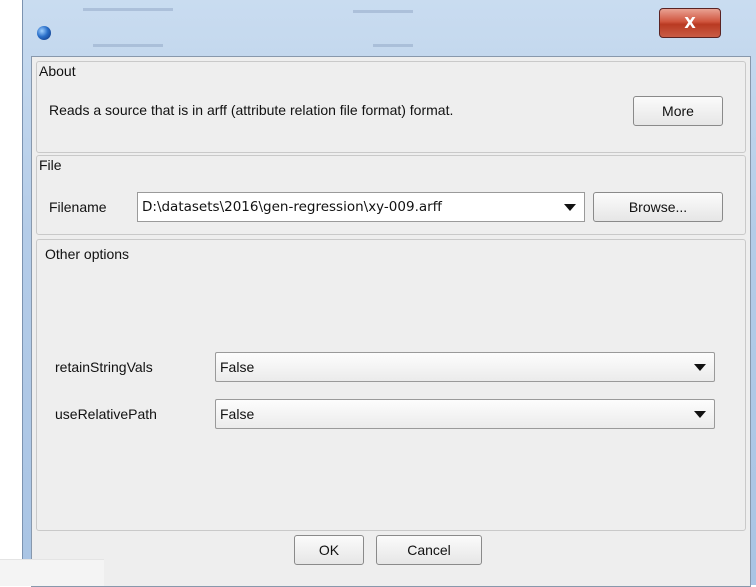 The width and height of the screenshot is (756, 587). I want to click on java-cup-icon, so click(44, 33).